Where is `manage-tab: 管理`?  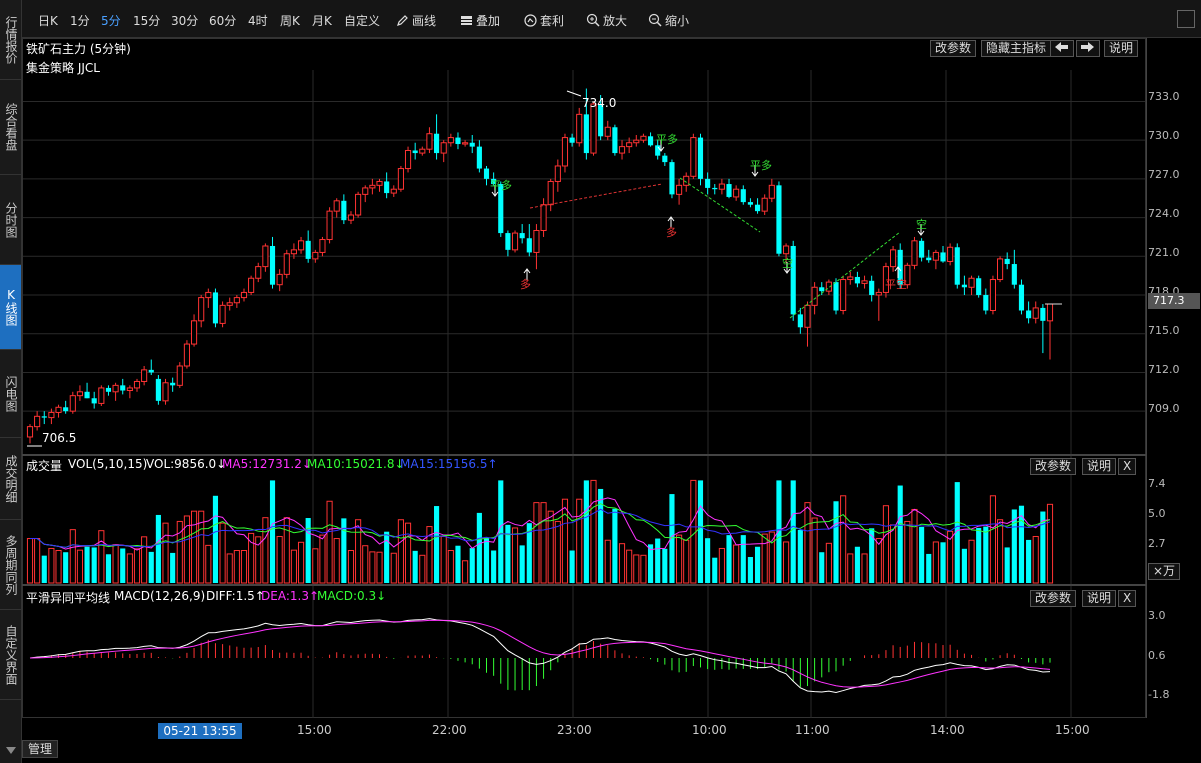
manage-tab: 管理 is located at coordinates (40, 749).